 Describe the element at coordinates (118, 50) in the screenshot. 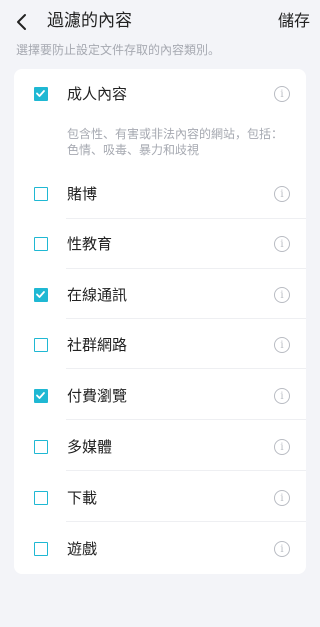

I see `page-subtitle: 選擇要防止設定文件存取的內容類別。` at that location.